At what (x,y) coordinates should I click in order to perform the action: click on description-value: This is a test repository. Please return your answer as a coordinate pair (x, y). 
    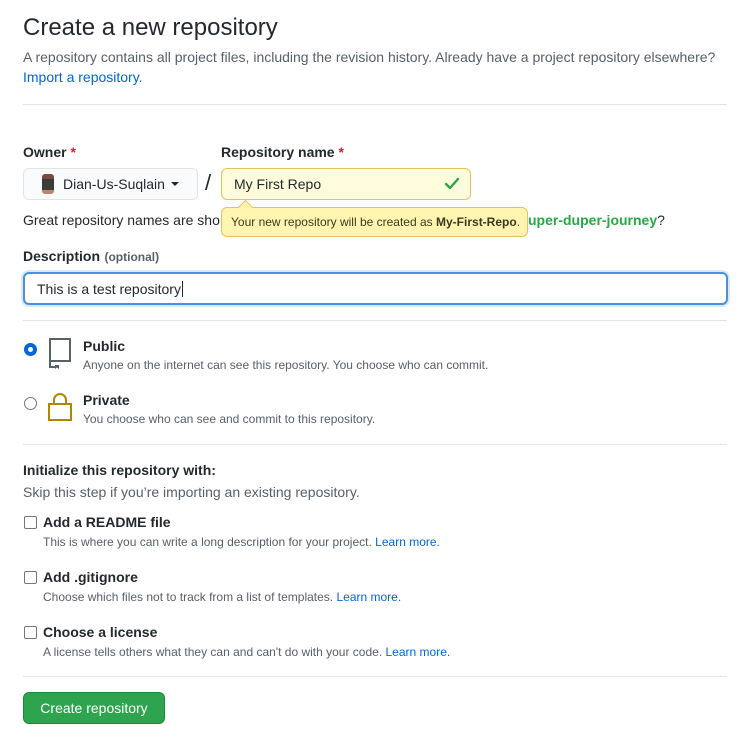
    Looking at the image, I should click on (109, 288).